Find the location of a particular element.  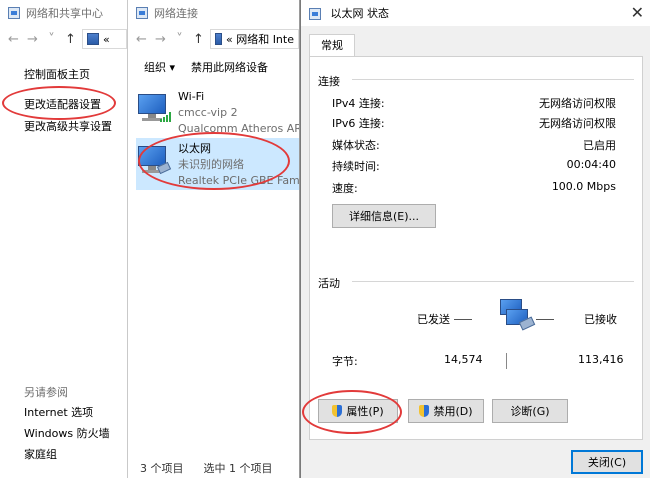

activity-group-title: 活动 is located at coordinates (329, 283).